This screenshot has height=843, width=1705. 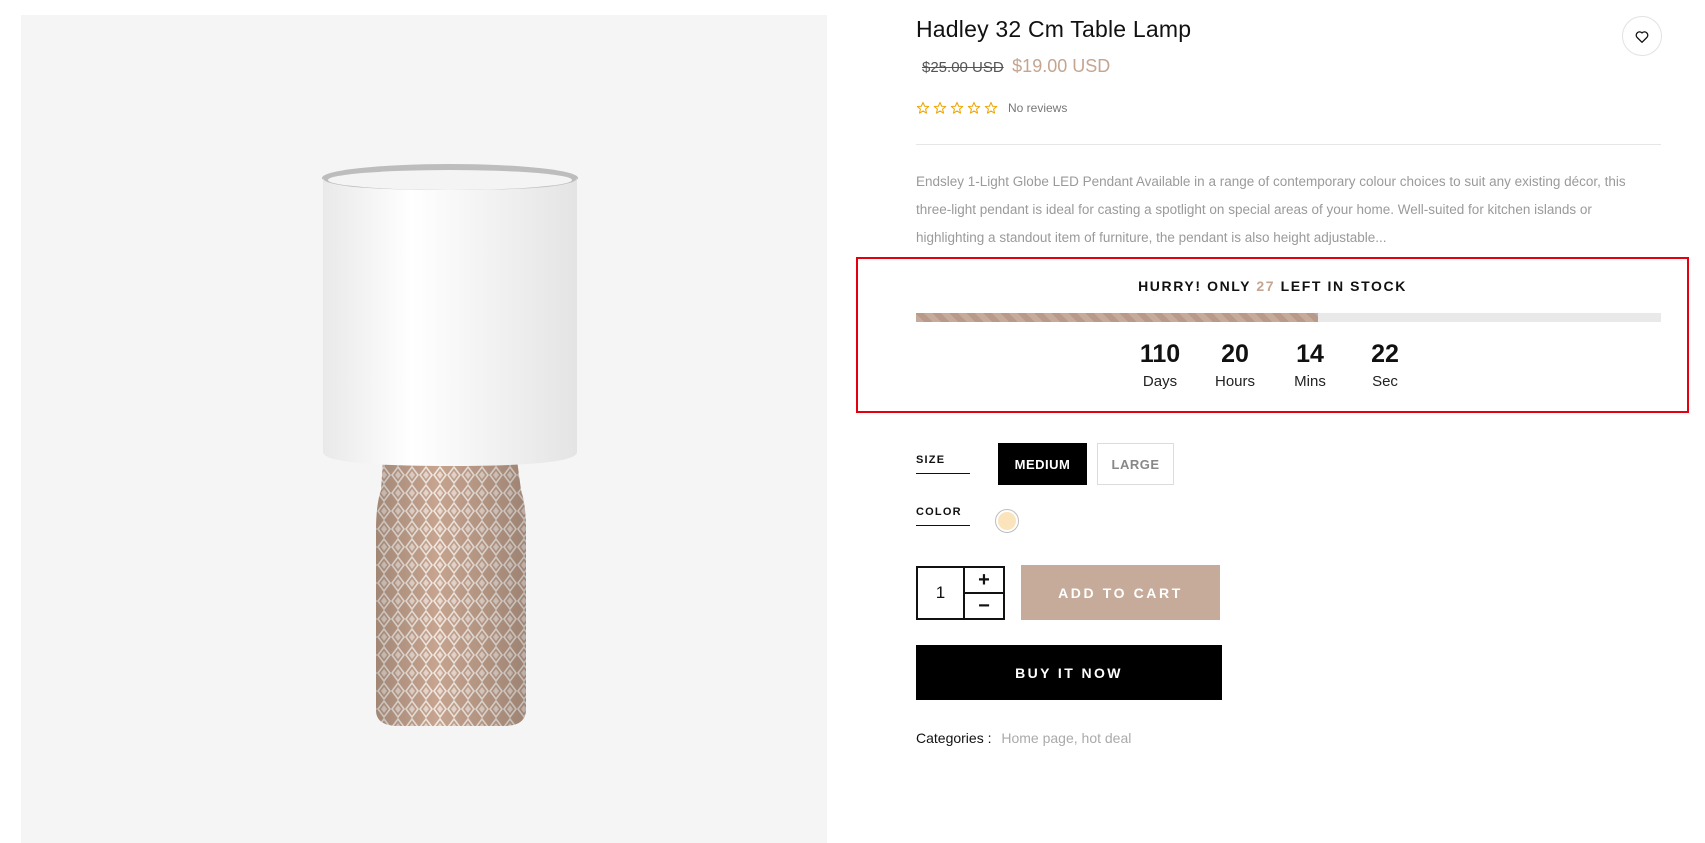 I want to click on stock-prefix: HURRY! ONLY, so click(x=1197, y=286).